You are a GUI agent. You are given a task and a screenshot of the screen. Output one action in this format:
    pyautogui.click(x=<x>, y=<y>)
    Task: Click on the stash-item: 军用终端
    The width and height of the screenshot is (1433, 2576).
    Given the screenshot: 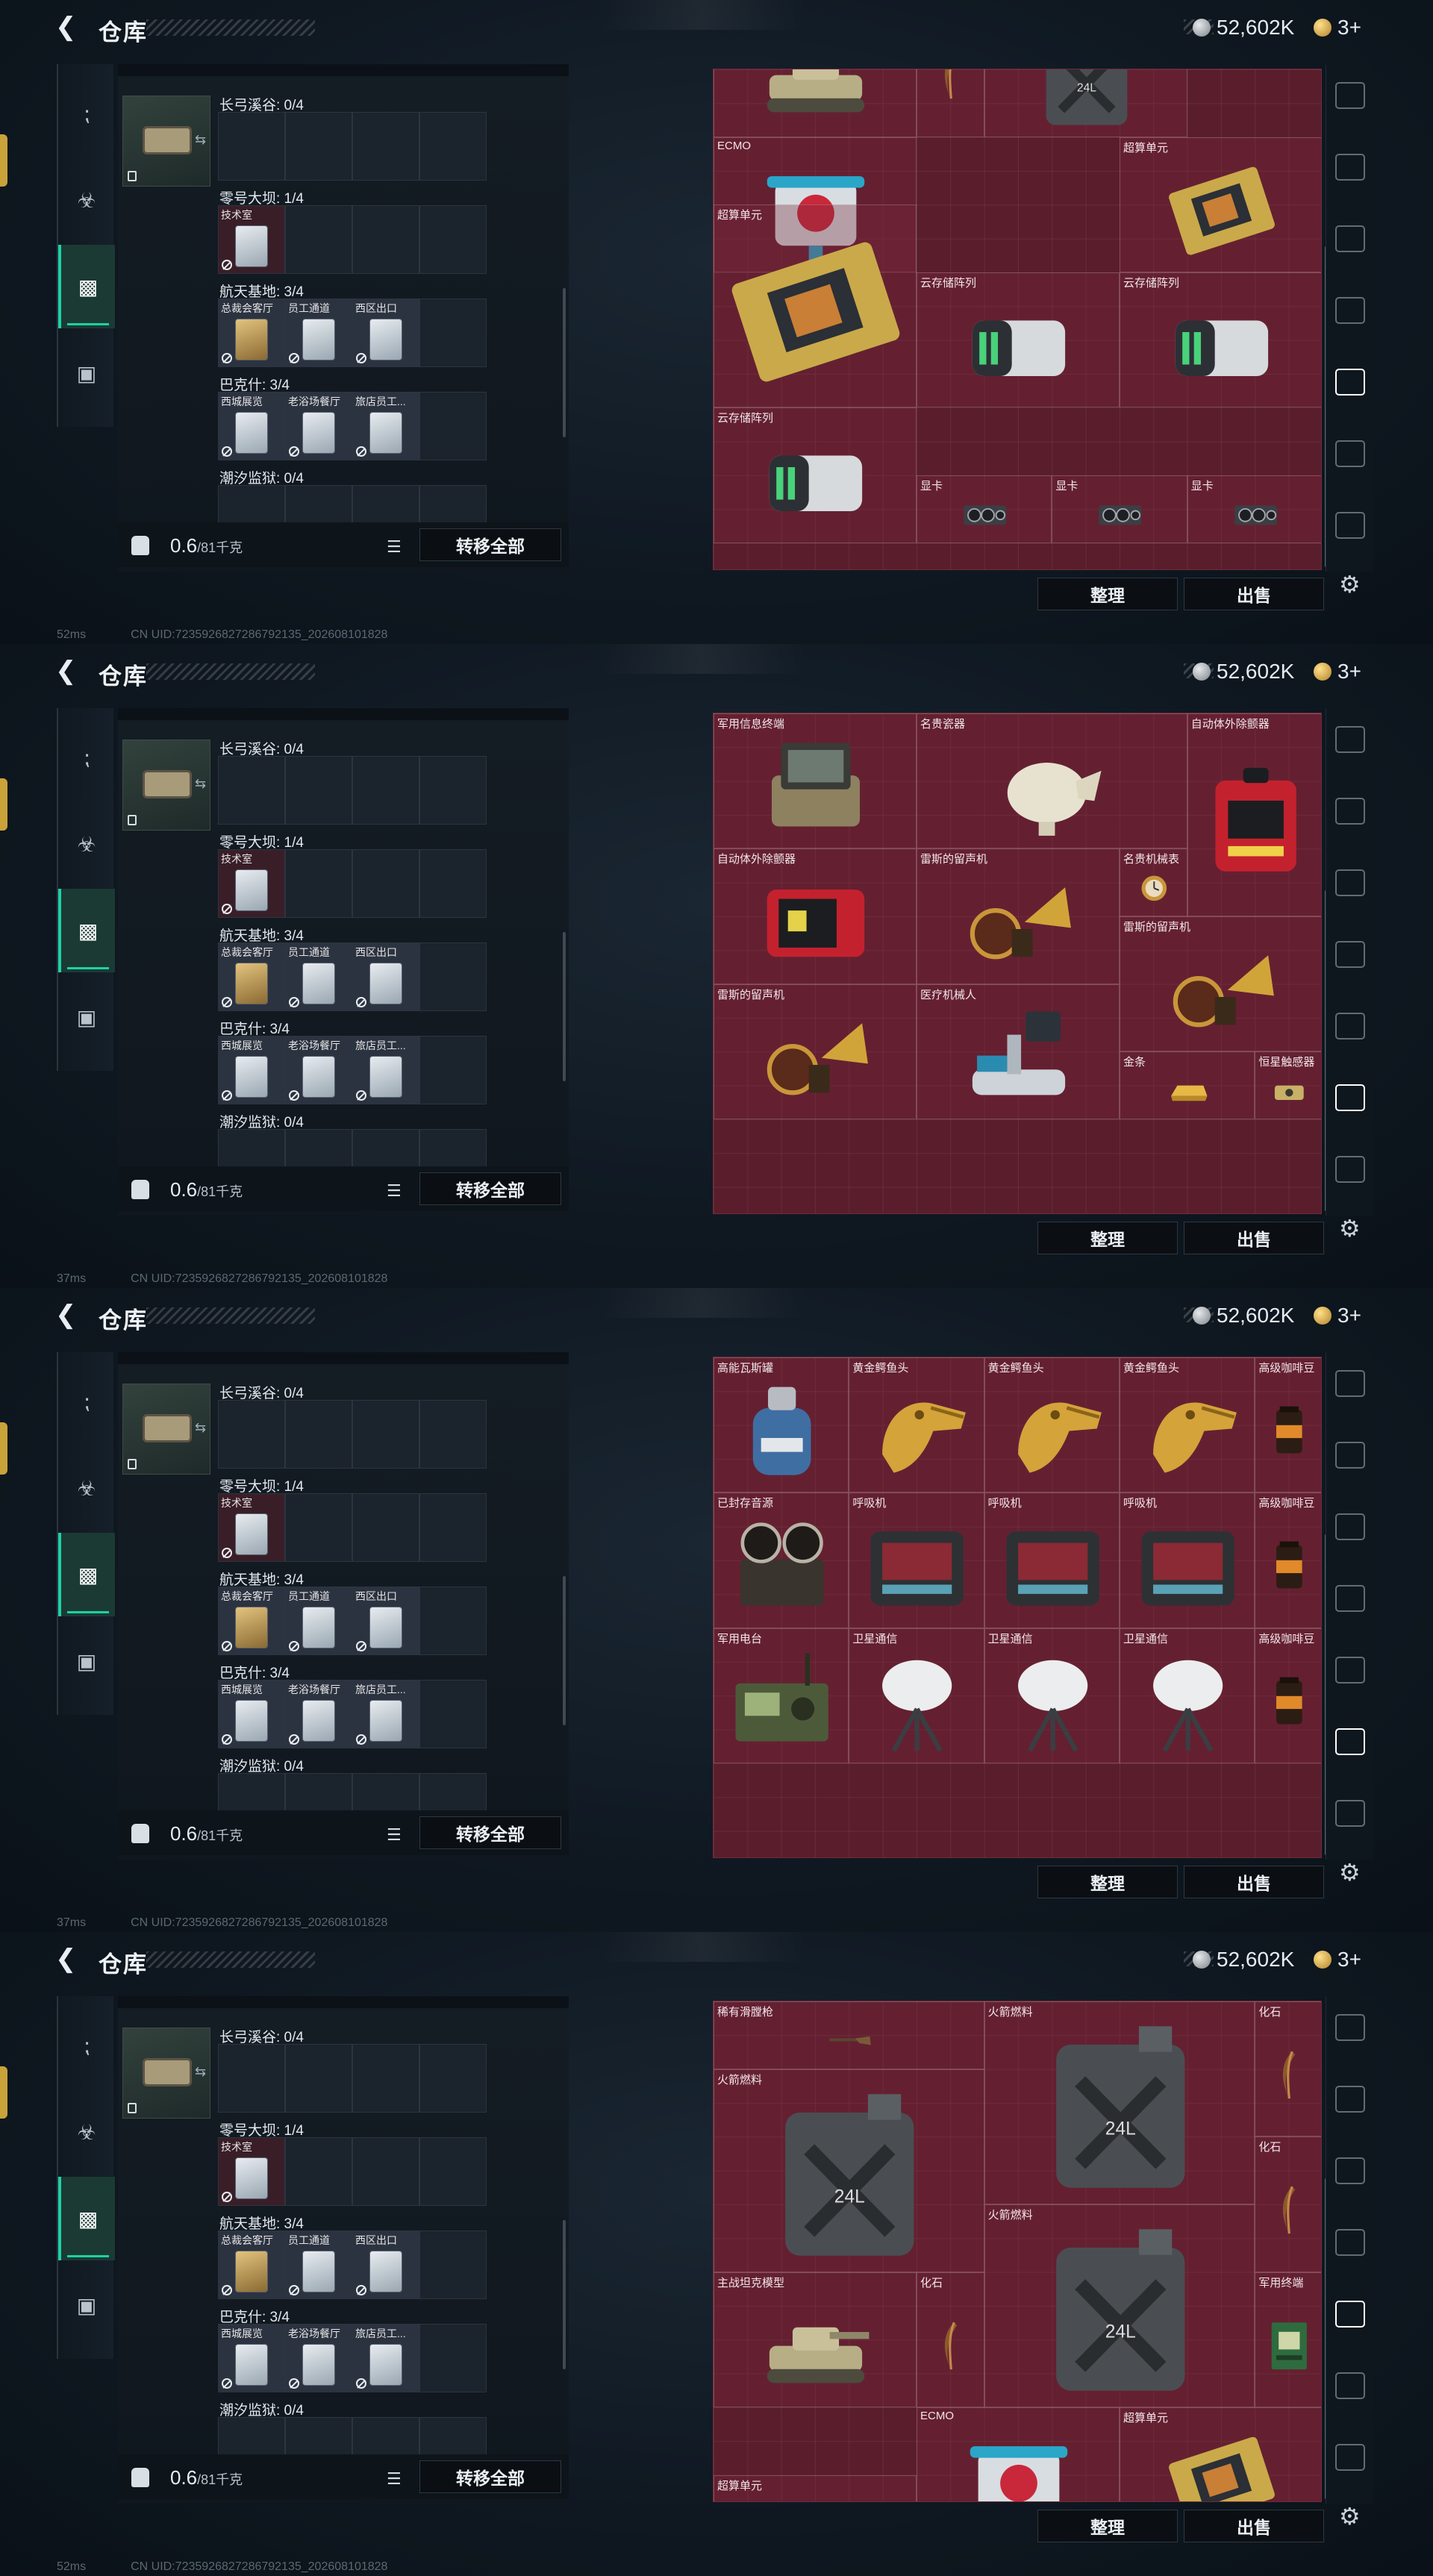 What is the action you would take?
    pyautogui.click(x=1288, y=2339)
    